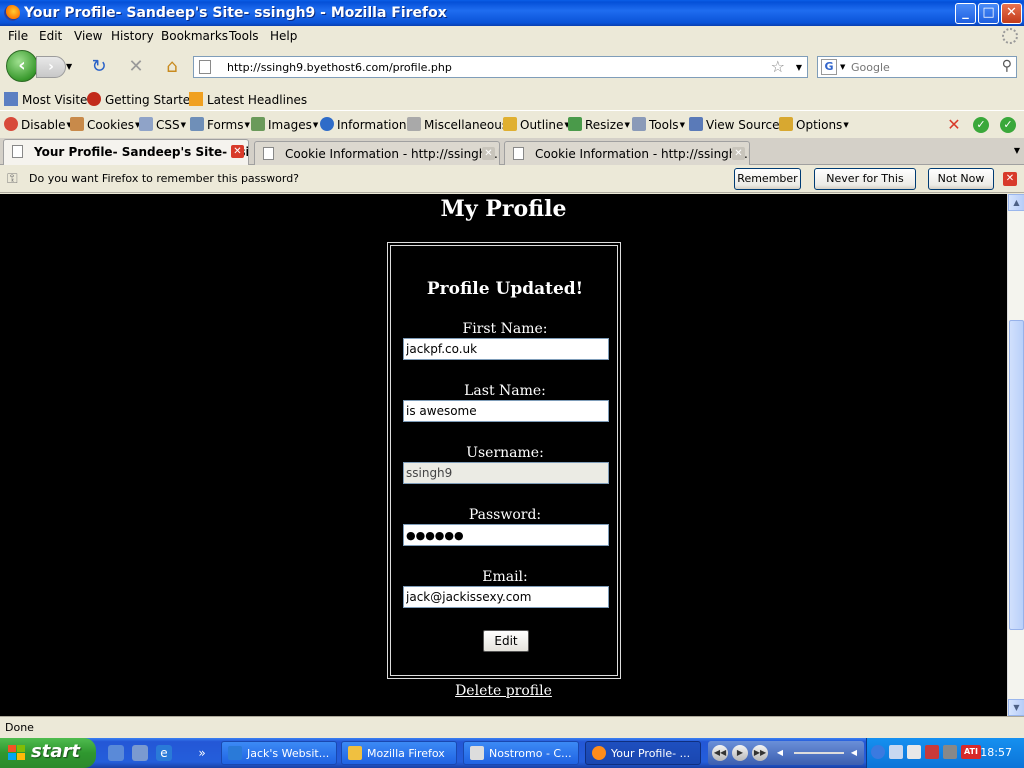 The width and height of the screenshot is (1024, 768). Describe the element at coordinates (258, 124) in the screenshot. I see `images-icon` at that location.